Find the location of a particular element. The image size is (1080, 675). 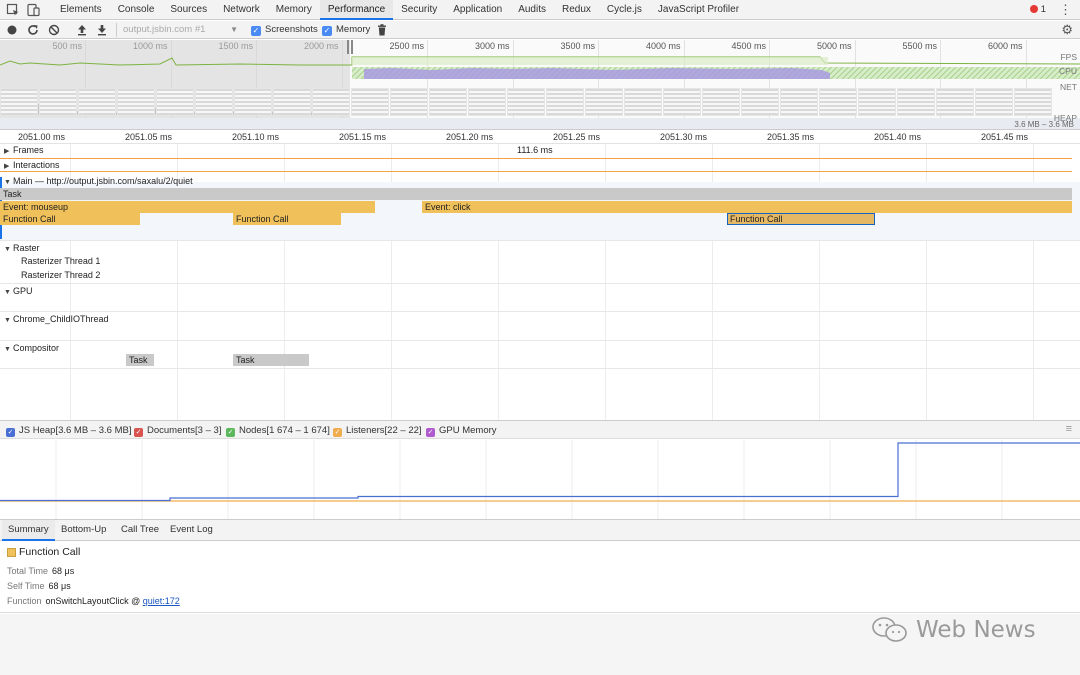

tab-javascript-profiler: JavaScript Profiler is located at coordinates (698, 10).